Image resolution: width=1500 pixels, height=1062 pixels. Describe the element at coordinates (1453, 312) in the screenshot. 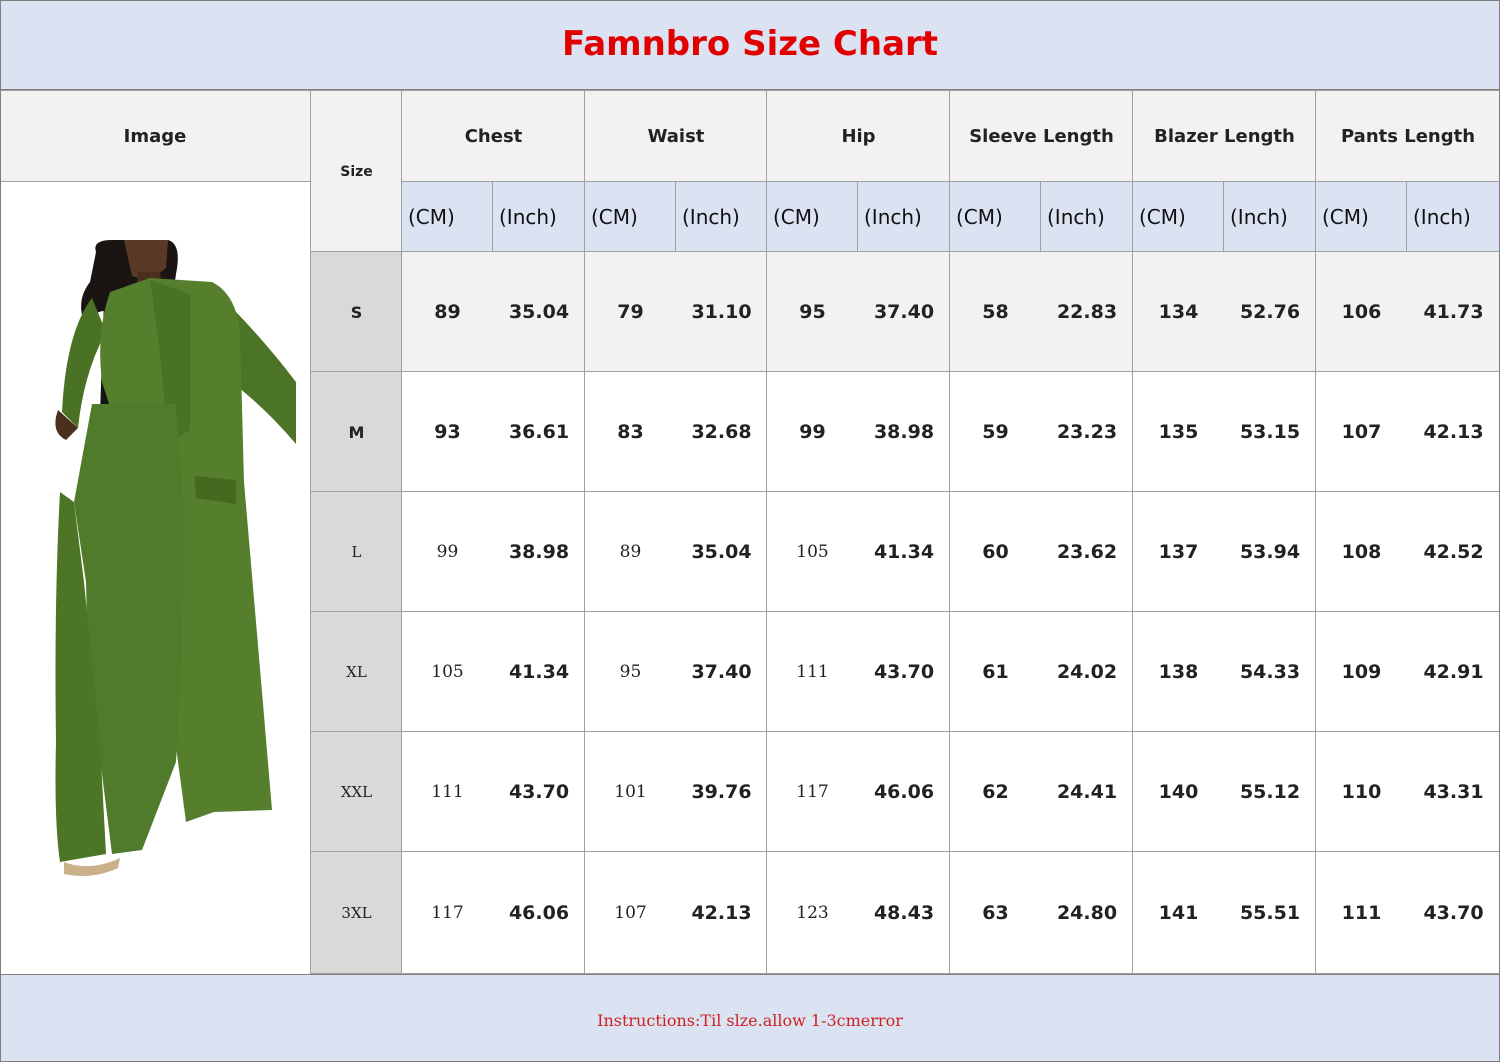

I see `value-inch: 41.73` at that location.